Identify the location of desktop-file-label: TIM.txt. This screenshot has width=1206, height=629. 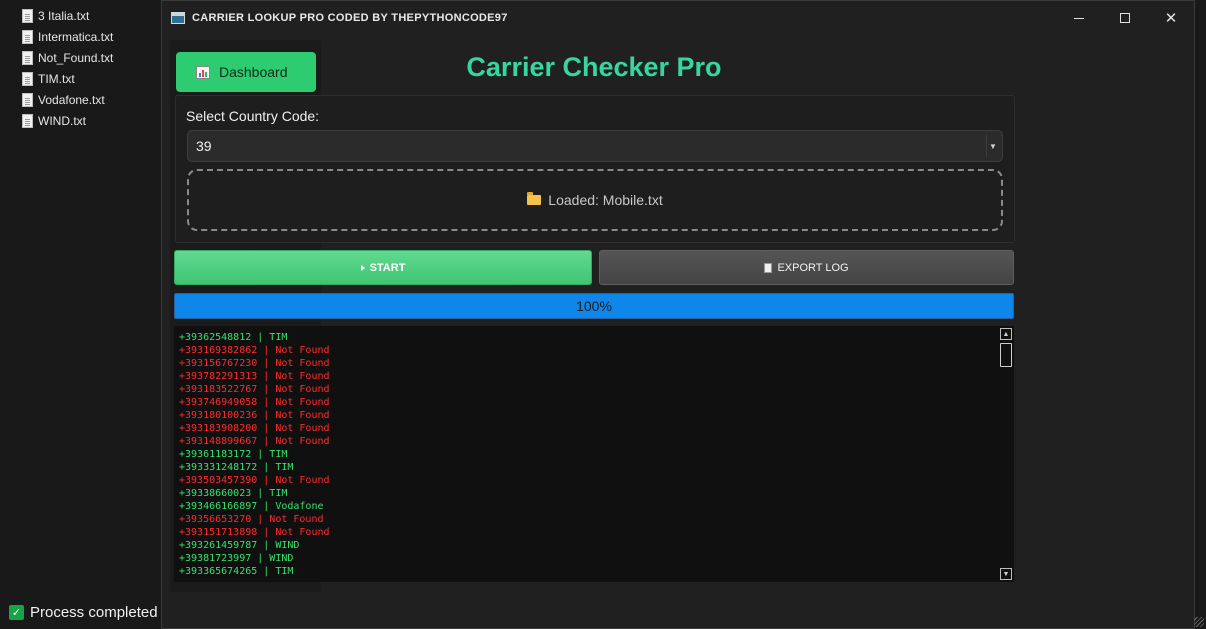
(56, 79).